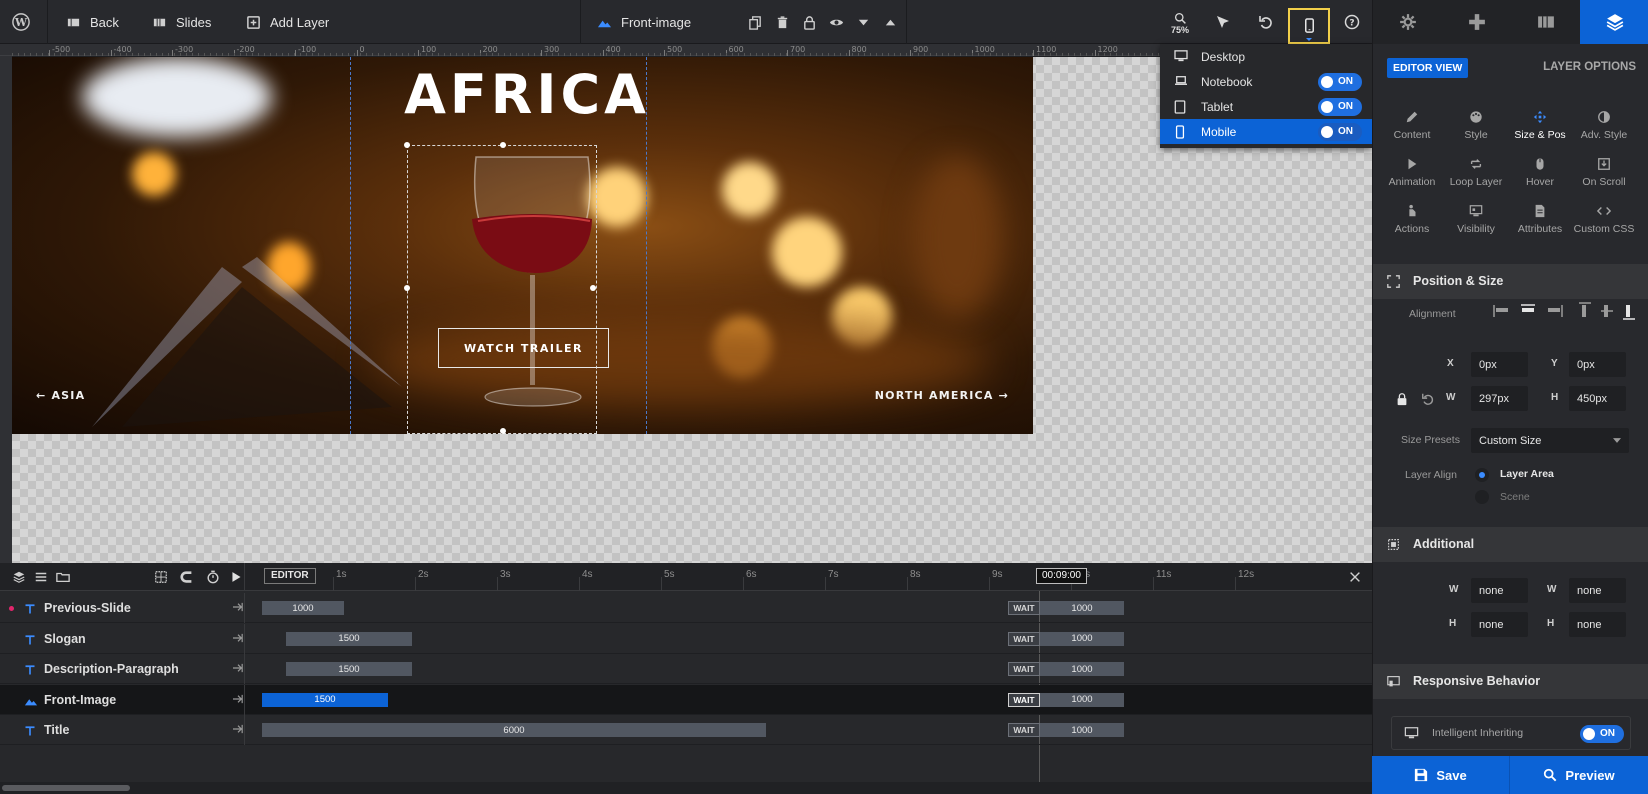 Image resolution: width=1648 pixels, height=794 pixels. What do you see at coordinates (1499, 624) in the screenshot?
I see `min-height-input: none` at bounding box center [1499, 624].